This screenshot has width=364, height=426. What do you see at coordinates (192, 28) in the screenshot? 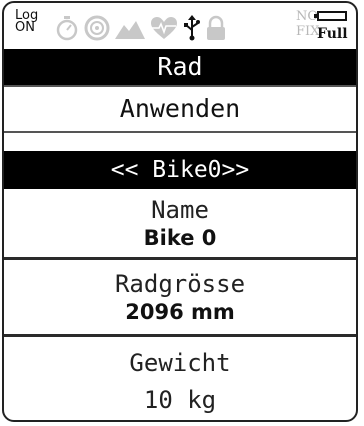
I see `usb-icon` at bounding box center [192, 28].